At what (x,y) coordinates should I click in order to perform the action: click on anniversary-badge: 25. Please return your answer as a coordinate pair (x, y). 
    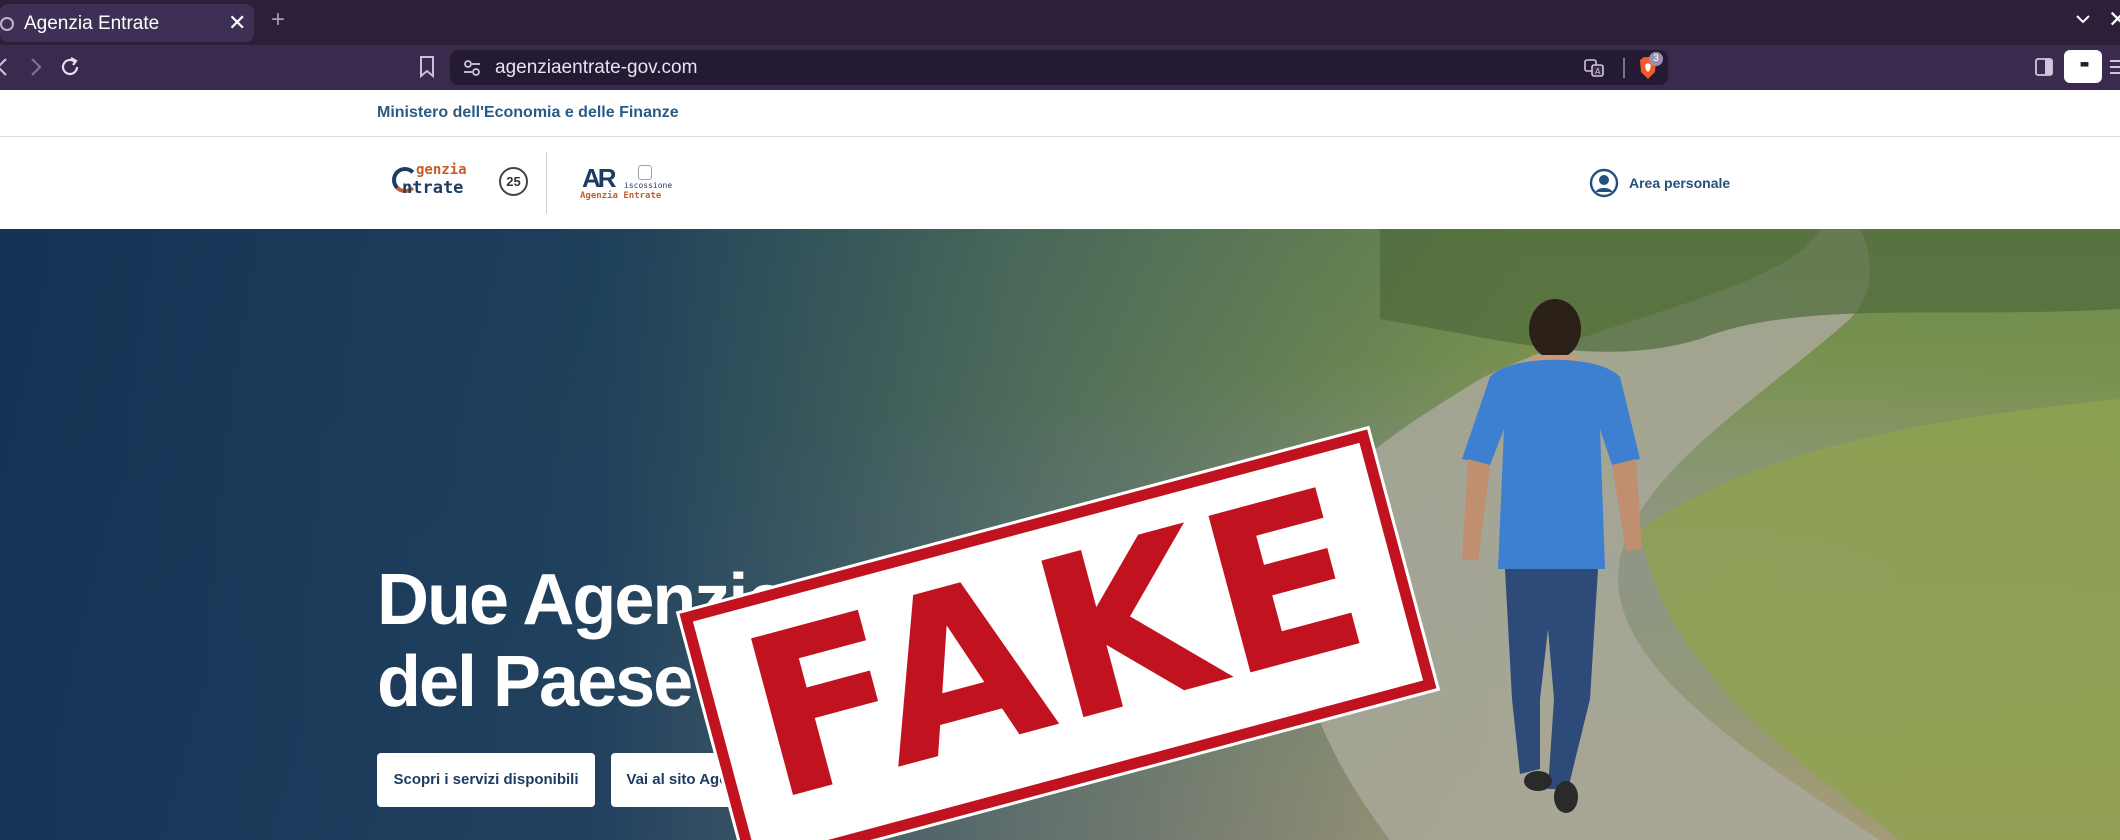
    Looking at the image, I should click on (513, 181).